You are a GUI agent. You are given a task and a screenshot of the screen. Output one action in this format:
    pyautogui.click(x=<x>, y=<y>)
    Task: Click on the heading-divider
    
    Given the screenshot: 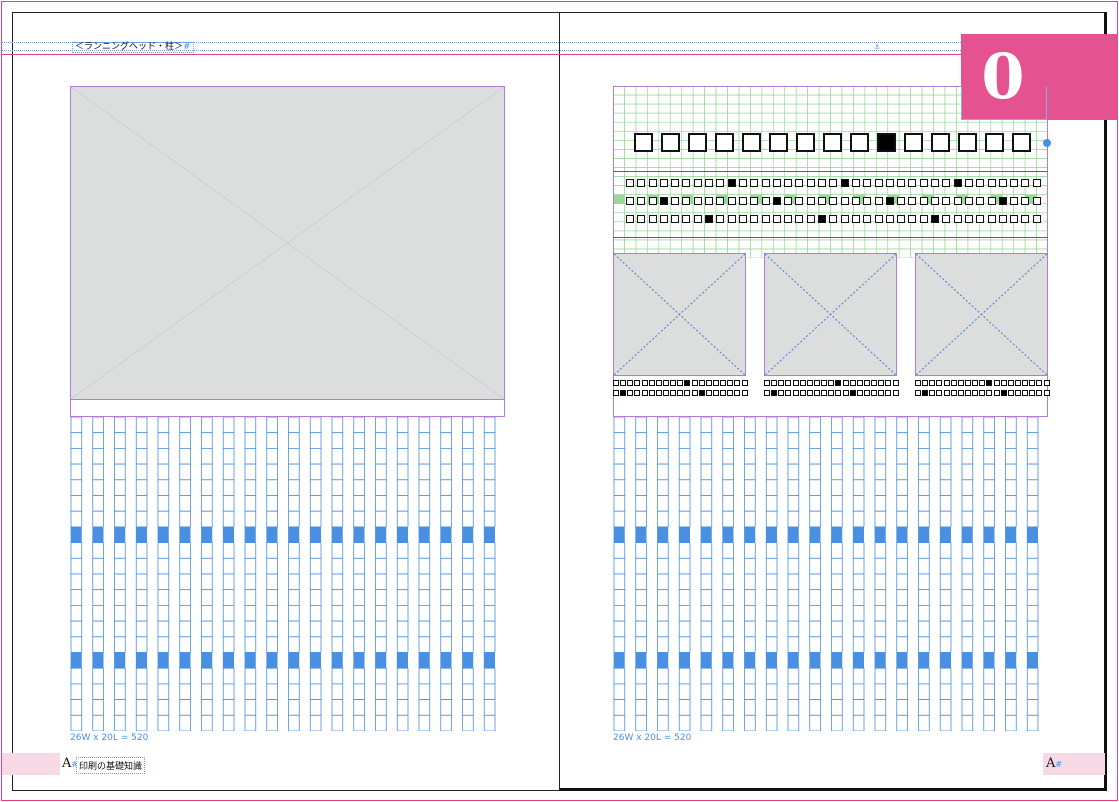 What is the action you would take?
    pyautogui.click(x=830, y=171)
    